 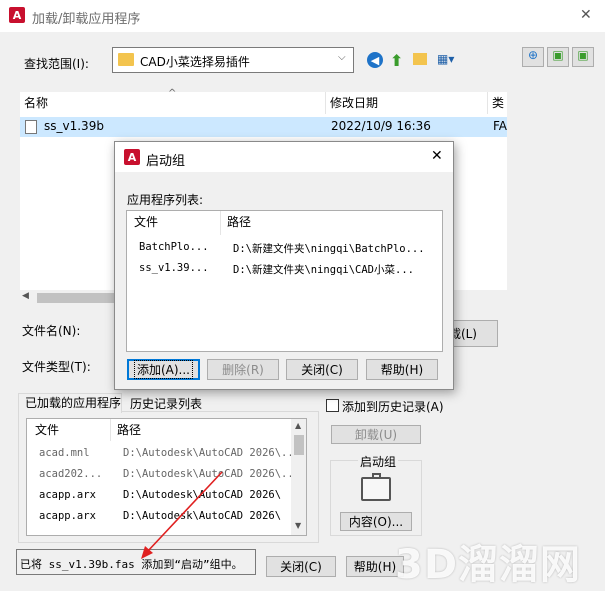 I want to click on dialog-help-label: 帮助(H), so click(x=402, y=370).